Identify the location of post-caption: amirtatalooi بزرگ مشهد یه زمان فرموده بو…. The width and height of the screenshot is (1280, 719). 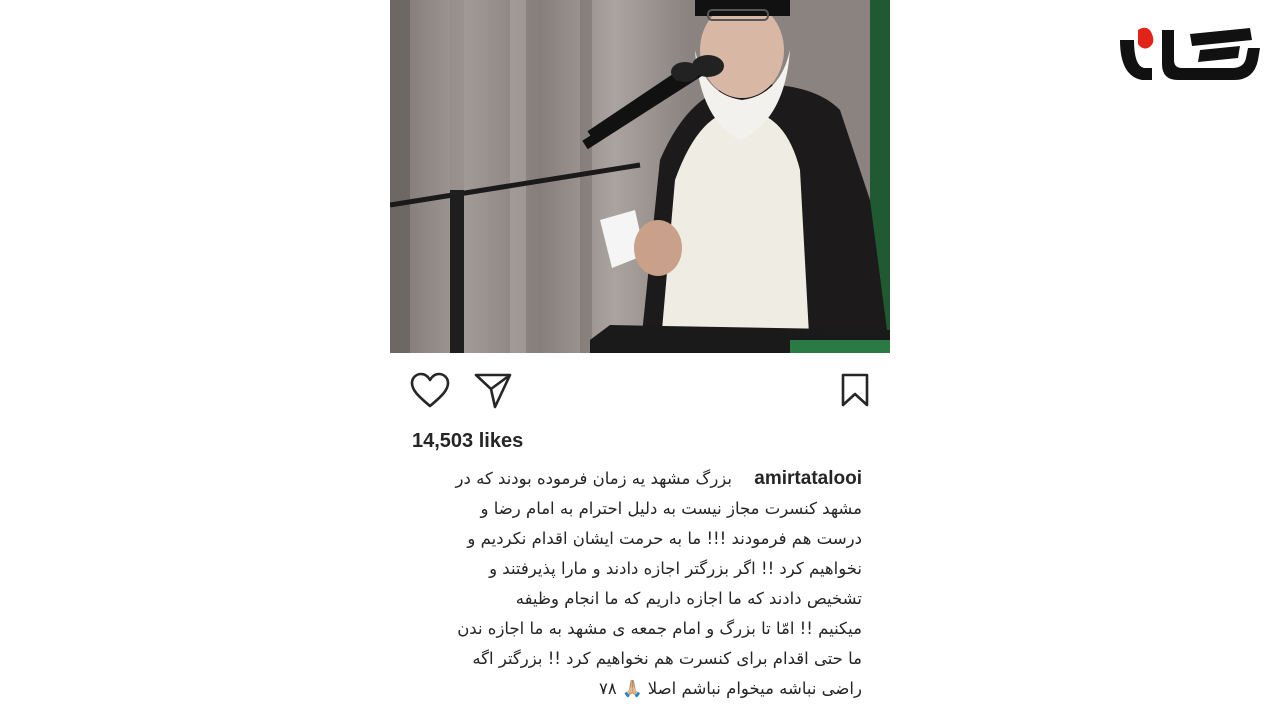
(637, 584).